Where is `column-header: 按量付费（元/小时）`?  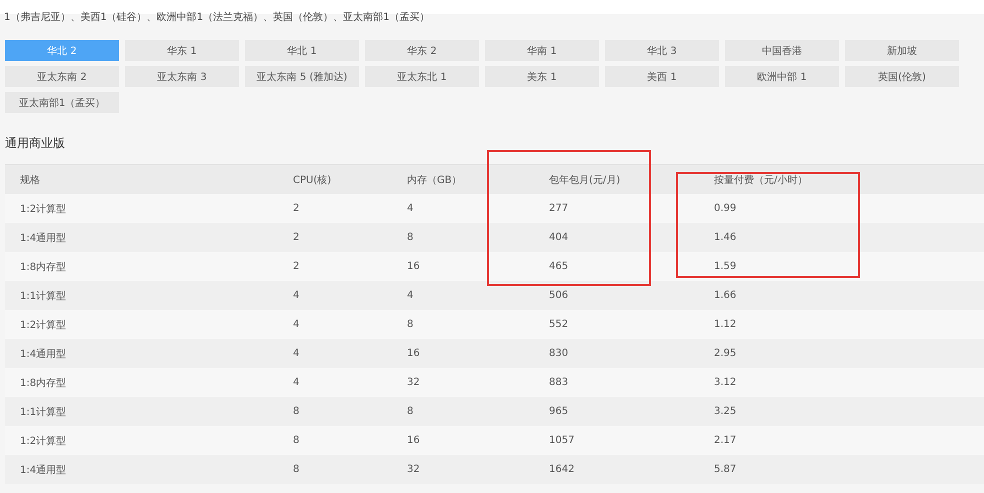 column-header: 按量付费（元/小时） is located at coordinates (761, 180).